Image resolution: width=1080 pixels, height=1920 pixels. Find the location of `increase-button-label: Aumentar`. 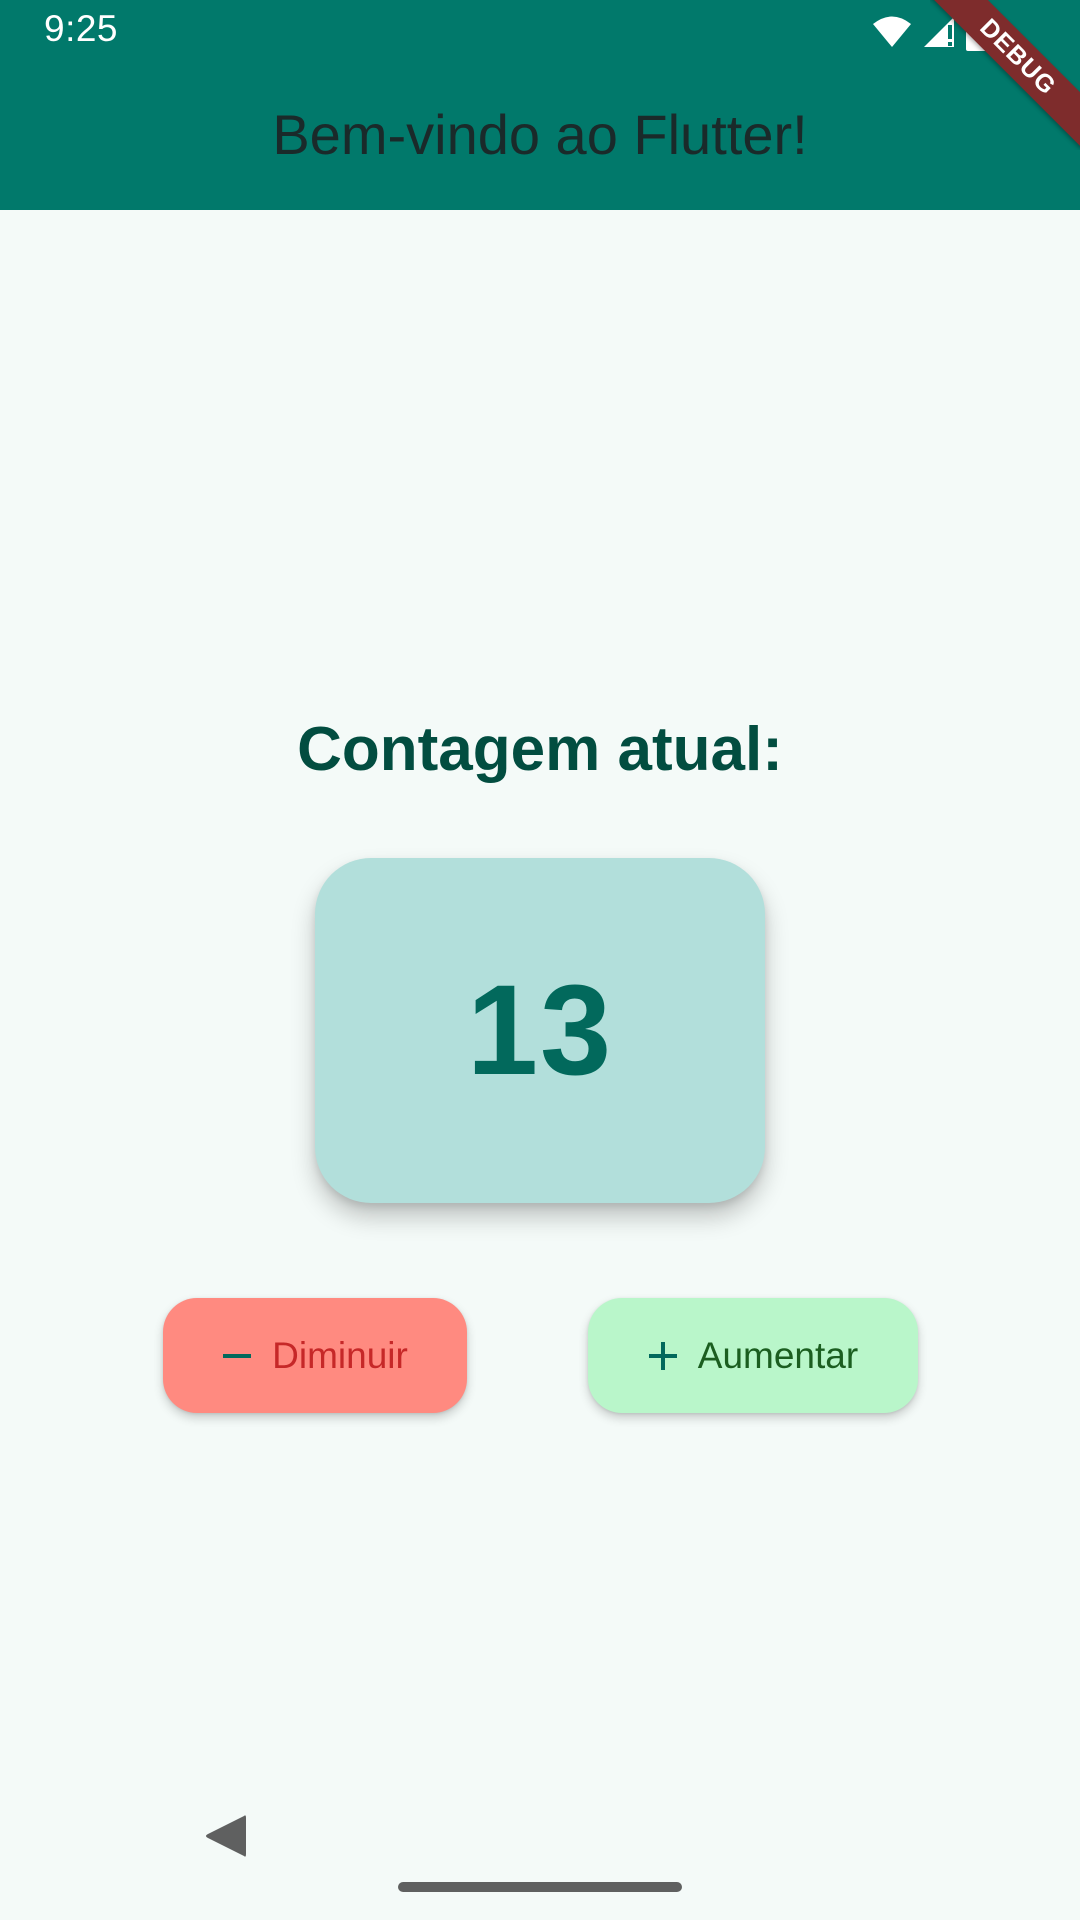

increase-button-label: Aumentar is located at coordinates (778, 1355).